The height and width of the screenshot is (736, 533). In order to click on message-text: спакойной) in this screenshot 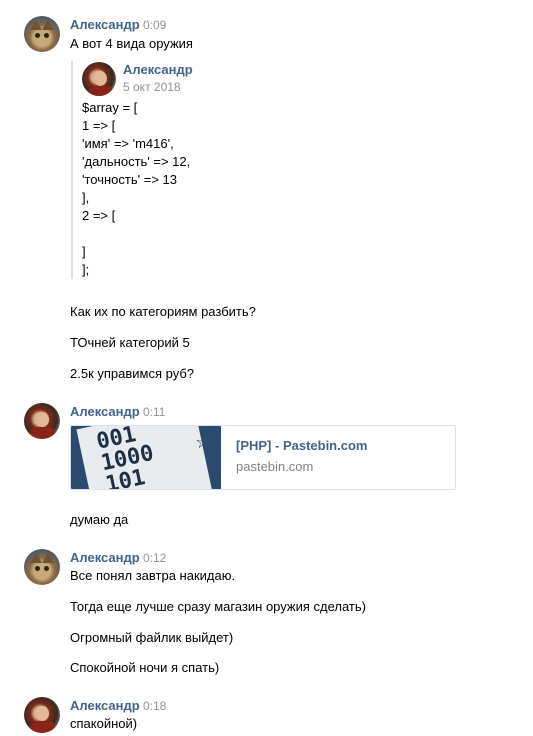, I will do `click(104, 723)`.